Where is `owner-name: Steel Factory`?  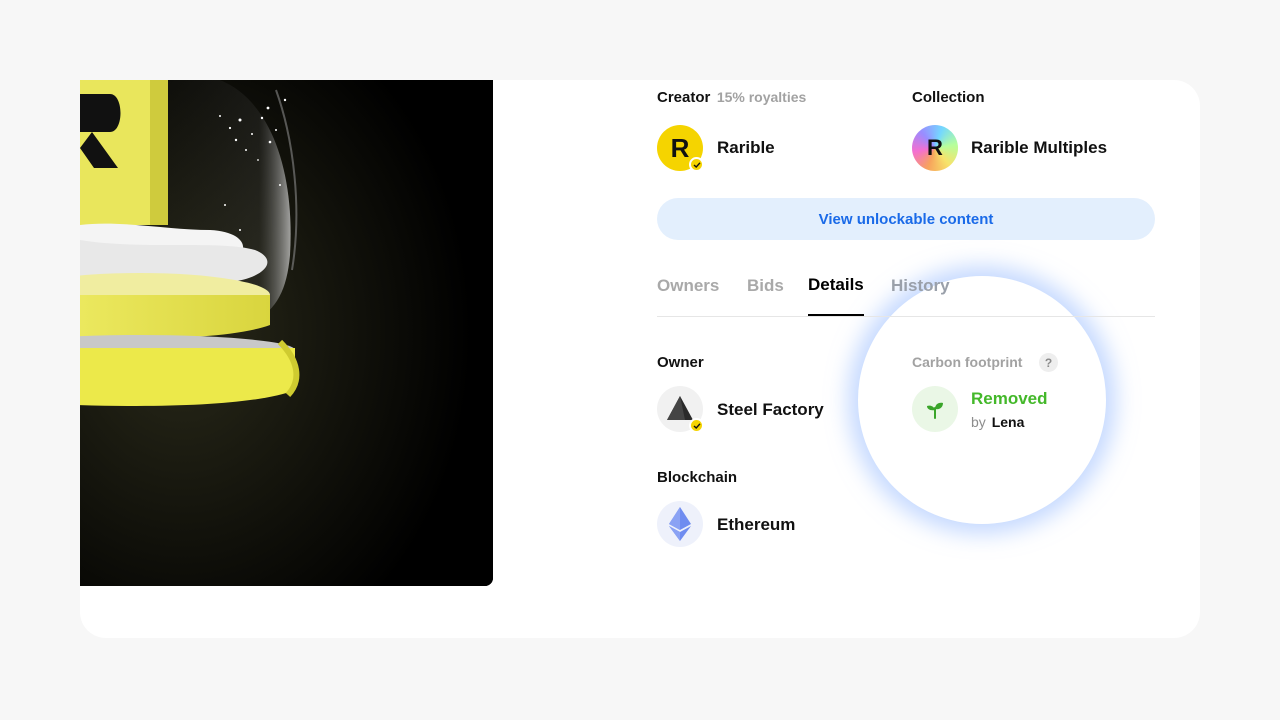
owner-name: Steel Factory is located at coordinates (770, 410).